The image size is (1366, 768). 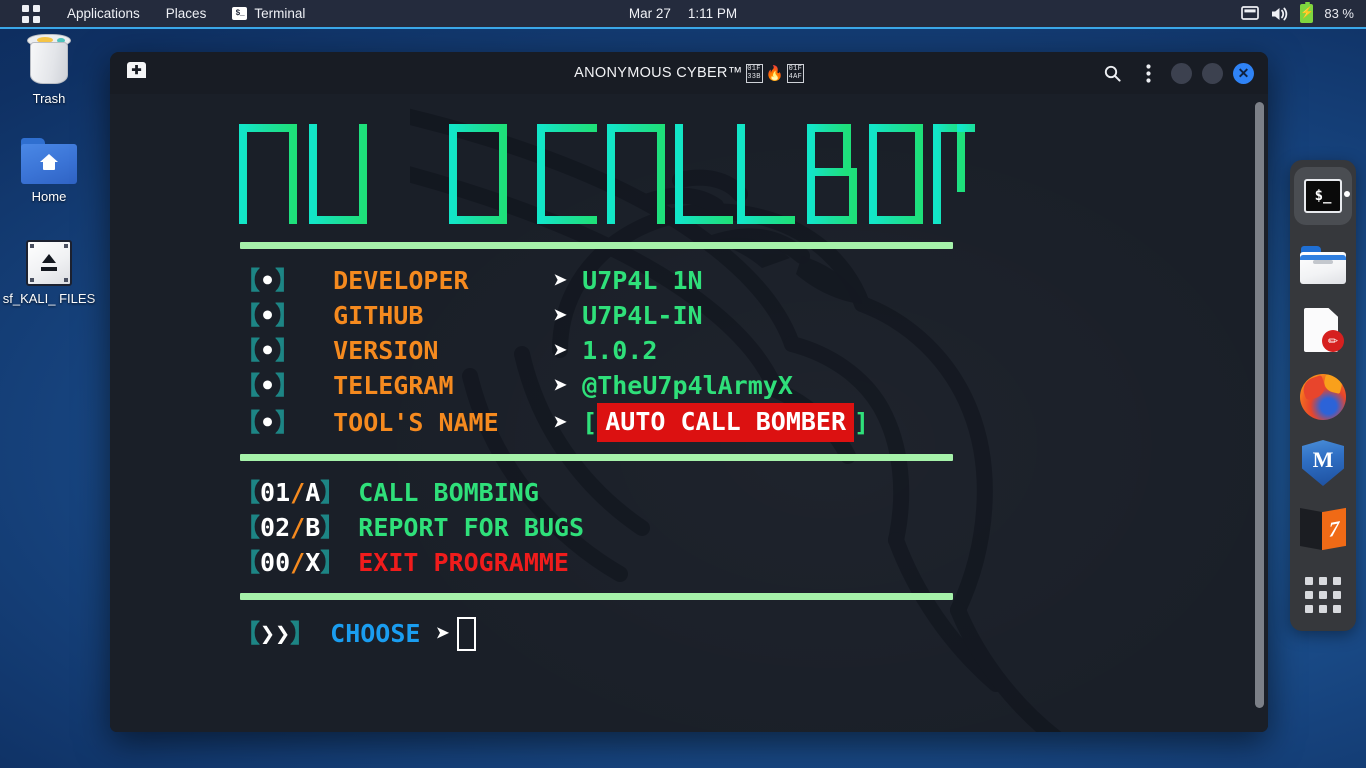 What do you see at coordinates (590, 422) in the screenshot?
I see `wrap-bracket-open: [` at bounding box center [590, 422].